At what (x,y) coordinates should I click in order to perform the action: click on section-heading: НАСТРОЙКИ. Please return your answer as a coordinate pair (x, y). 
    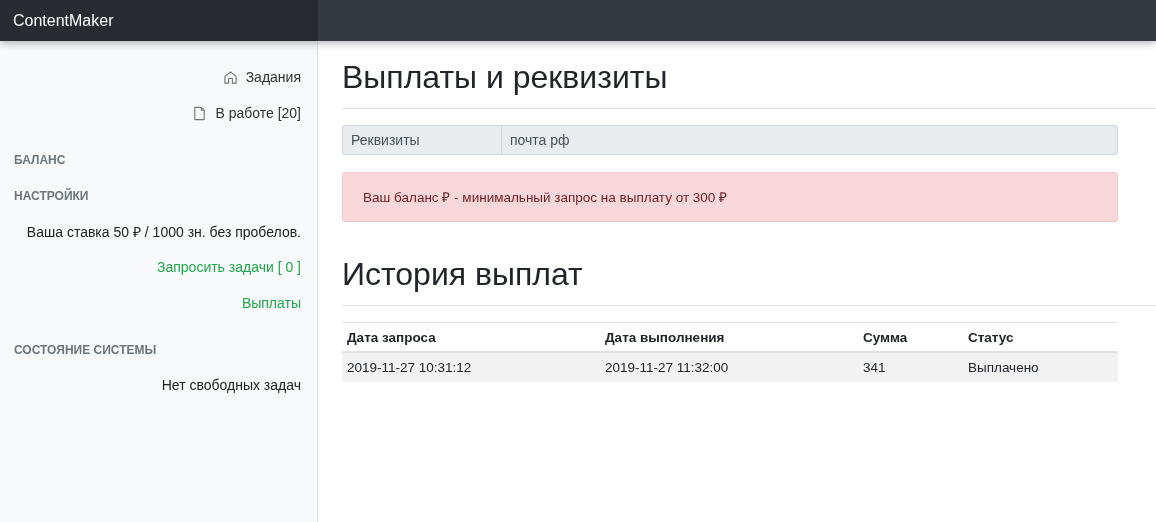
    Looking at the image, I should click on (51, 196).